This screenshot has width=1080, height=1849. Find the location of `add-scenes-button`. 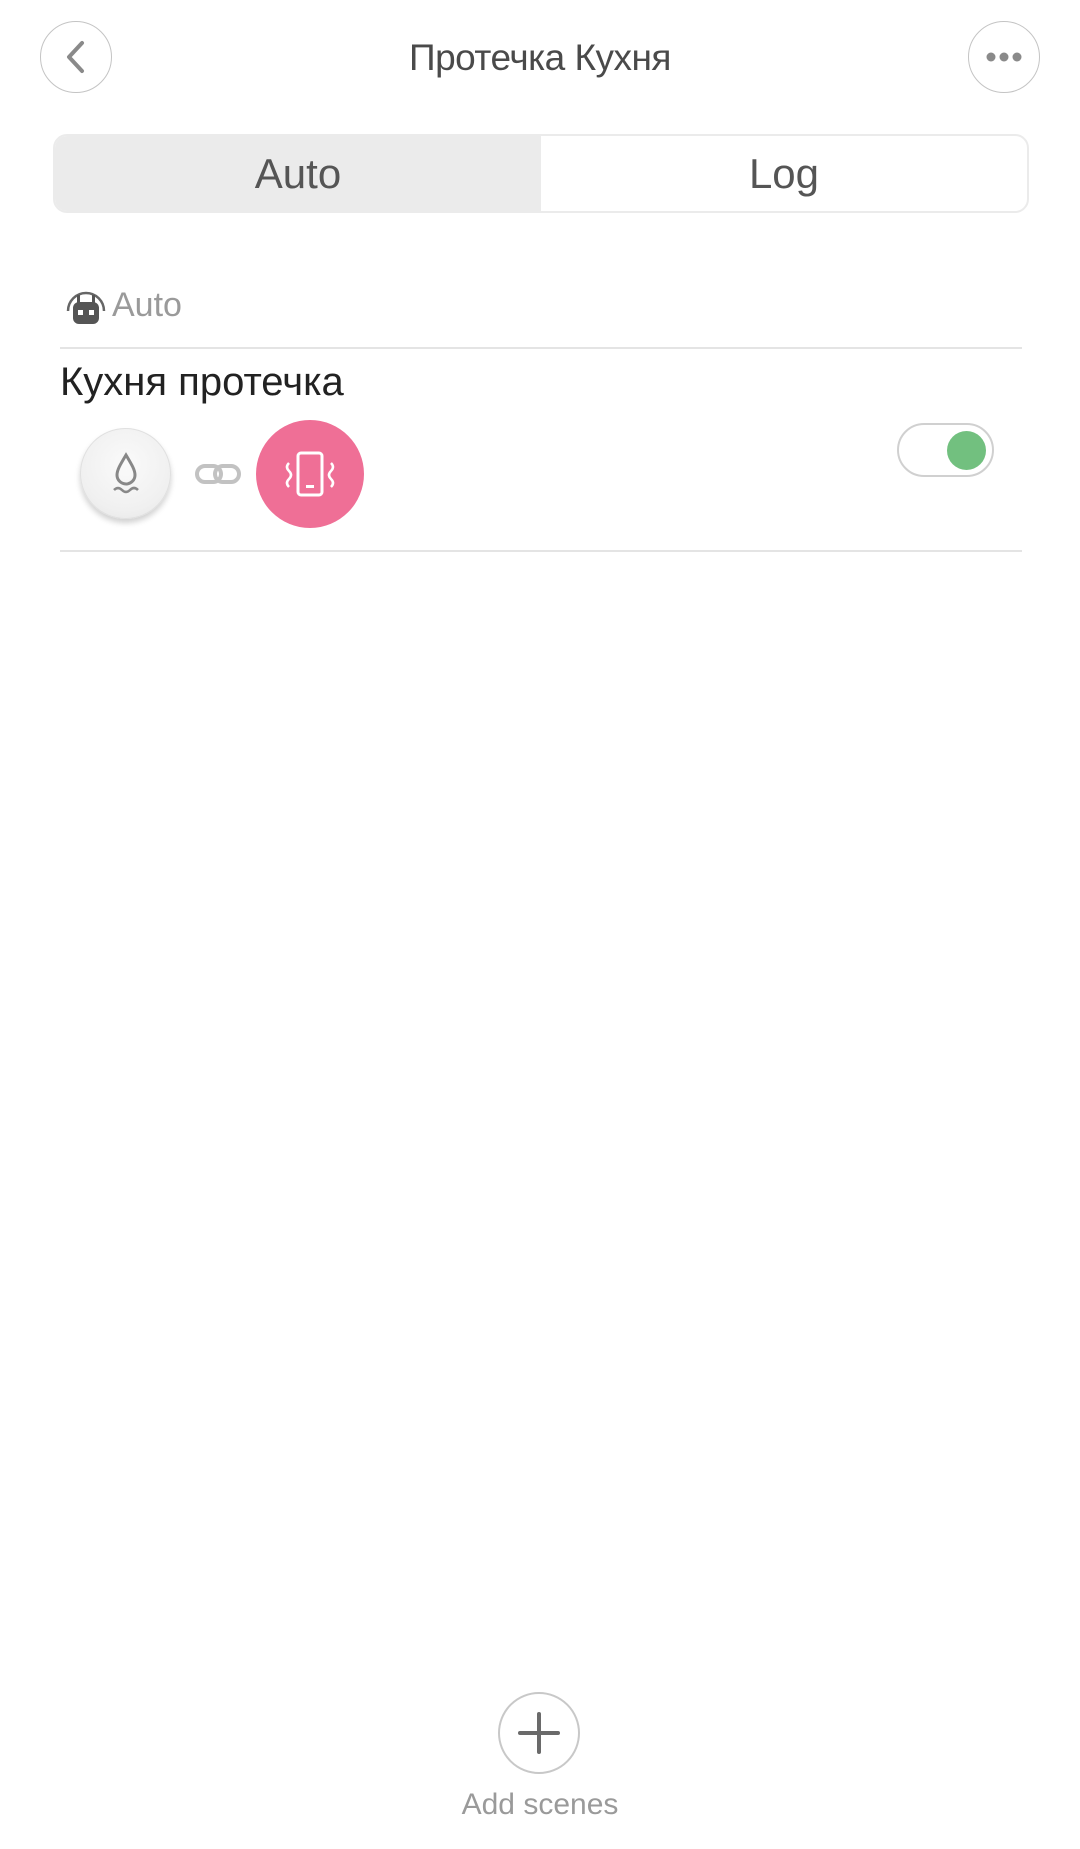

add-scenes-button is located at coordinates (539, 1733).